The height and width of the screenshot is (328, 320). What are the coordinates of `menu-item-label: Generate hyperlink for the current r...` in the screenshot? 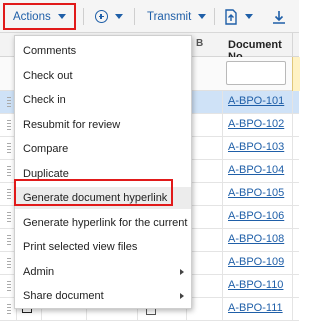 It's located at (107, 222).